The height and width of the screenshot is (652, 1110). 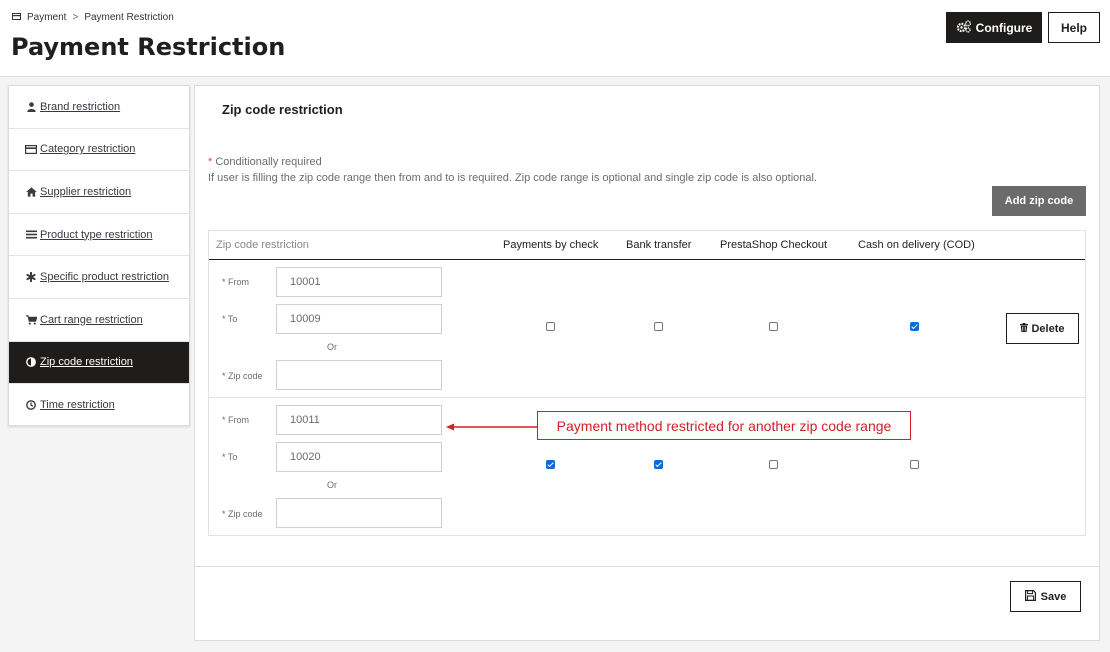 I want to click on sidebar-item-product-type: Product type restriction, so click(x=99, y=235).